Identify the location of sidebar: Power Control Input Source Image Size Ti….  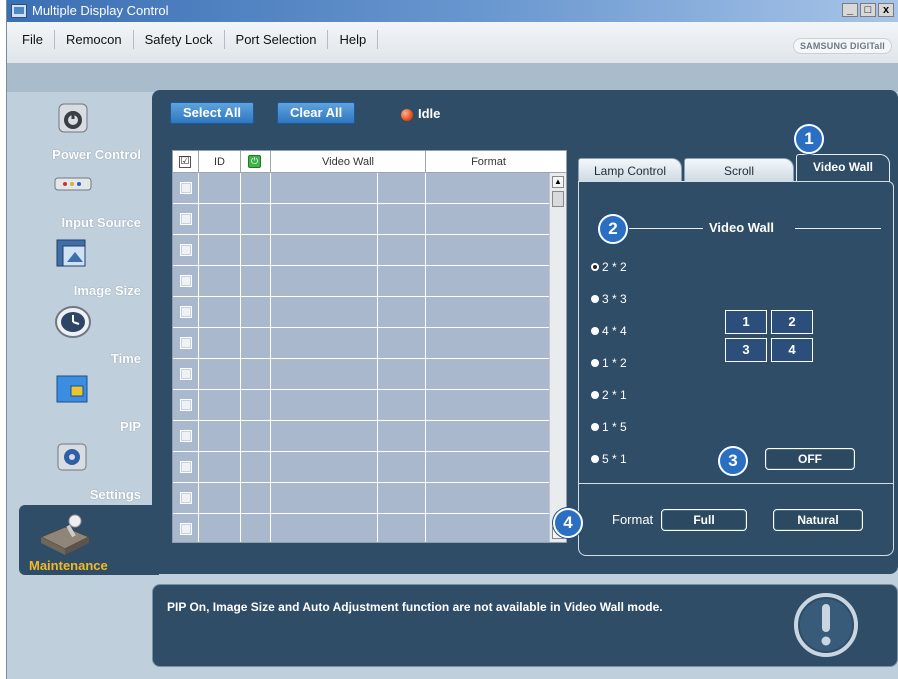
(83, 333).